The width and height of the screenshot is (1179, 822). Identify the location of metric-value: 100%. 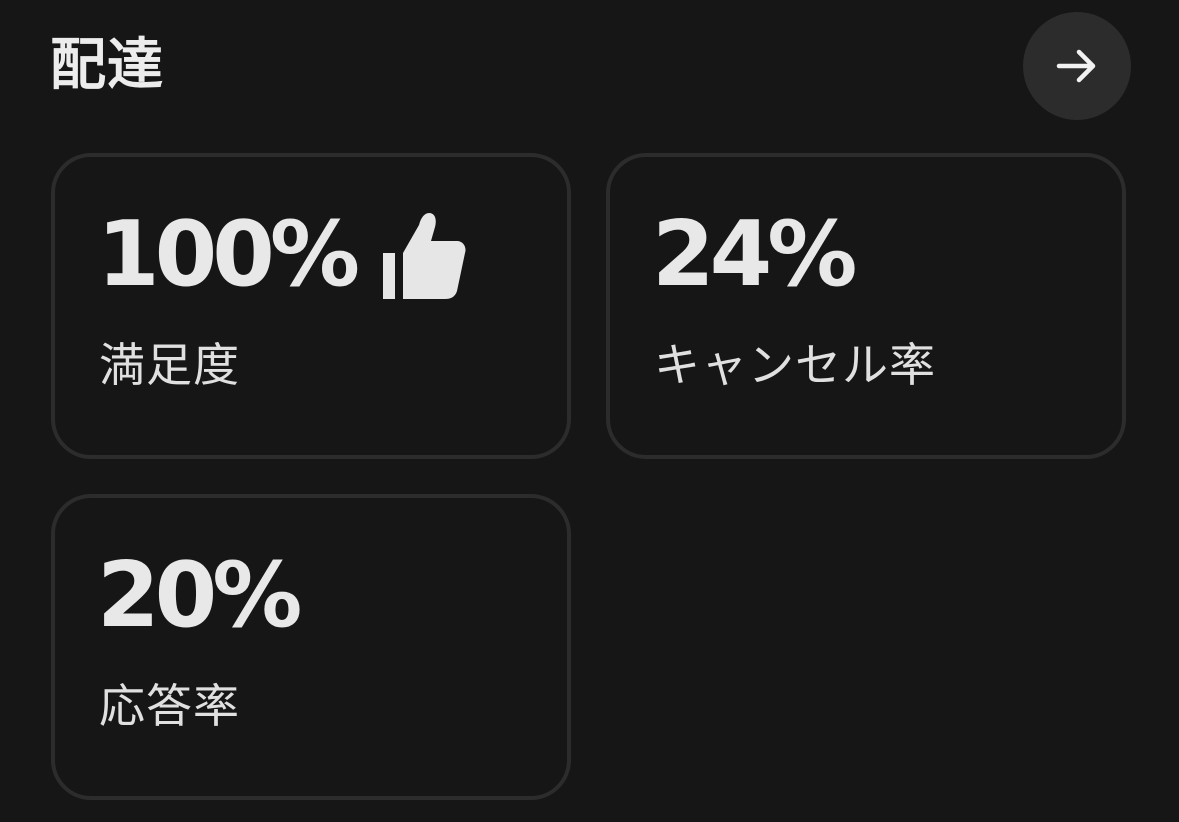
(228, 254).